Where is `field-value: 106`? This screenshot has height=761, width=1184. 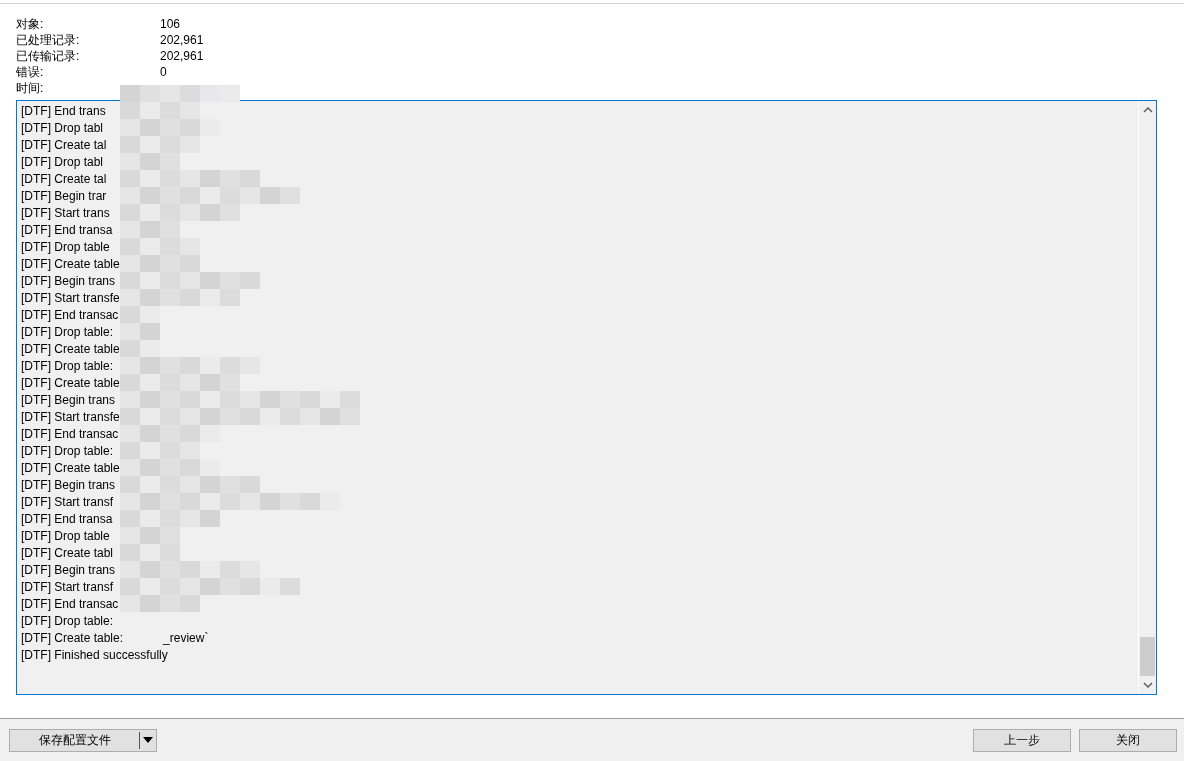
field-value: 106 is located at coordinates (171, 24).